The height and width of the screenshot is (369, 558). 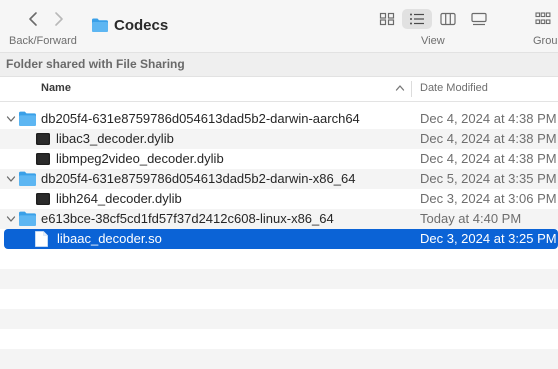 I want to click on back-forward-label: Back/Forward, so click(x=43, y=41).